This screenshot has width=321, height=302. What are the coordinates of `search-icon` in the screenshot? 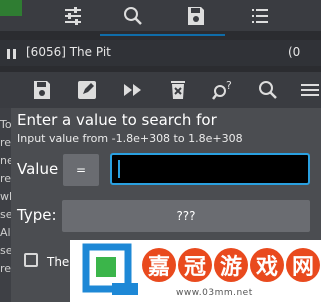 It's located at (133, 16).